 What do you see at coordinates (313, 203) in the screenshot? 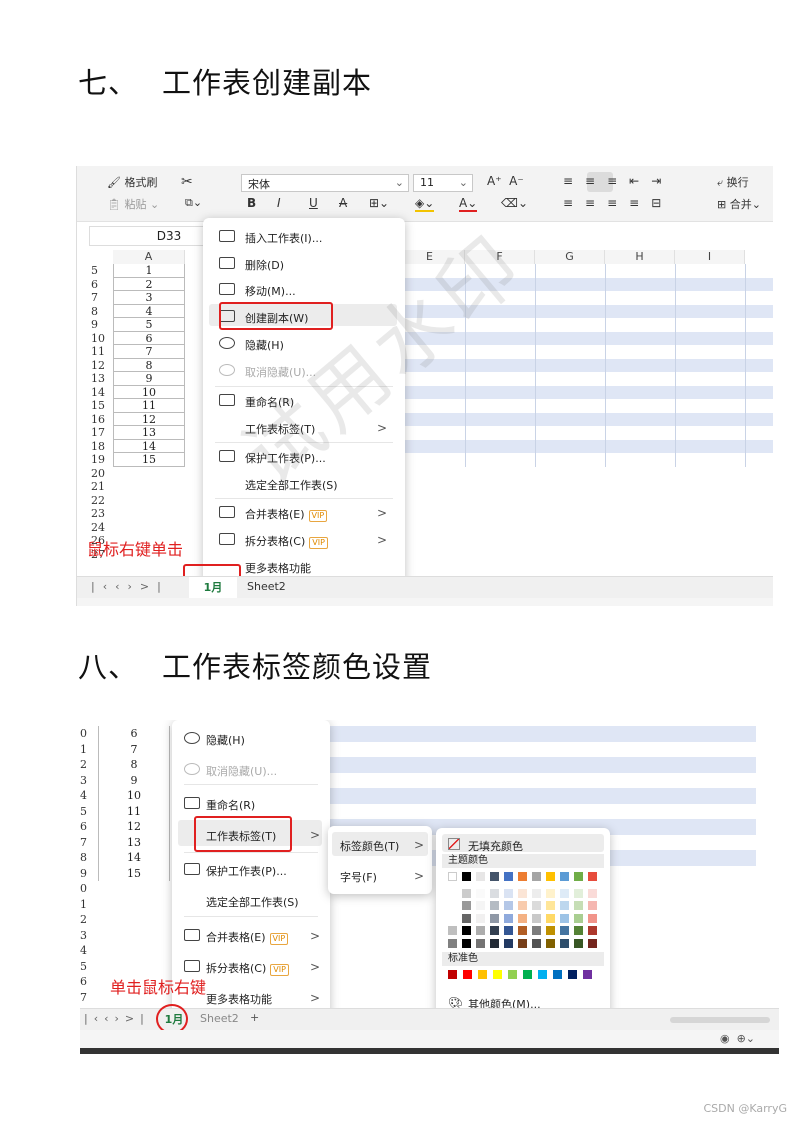
I see `underline-button: U` at bounding box center [313, 203].